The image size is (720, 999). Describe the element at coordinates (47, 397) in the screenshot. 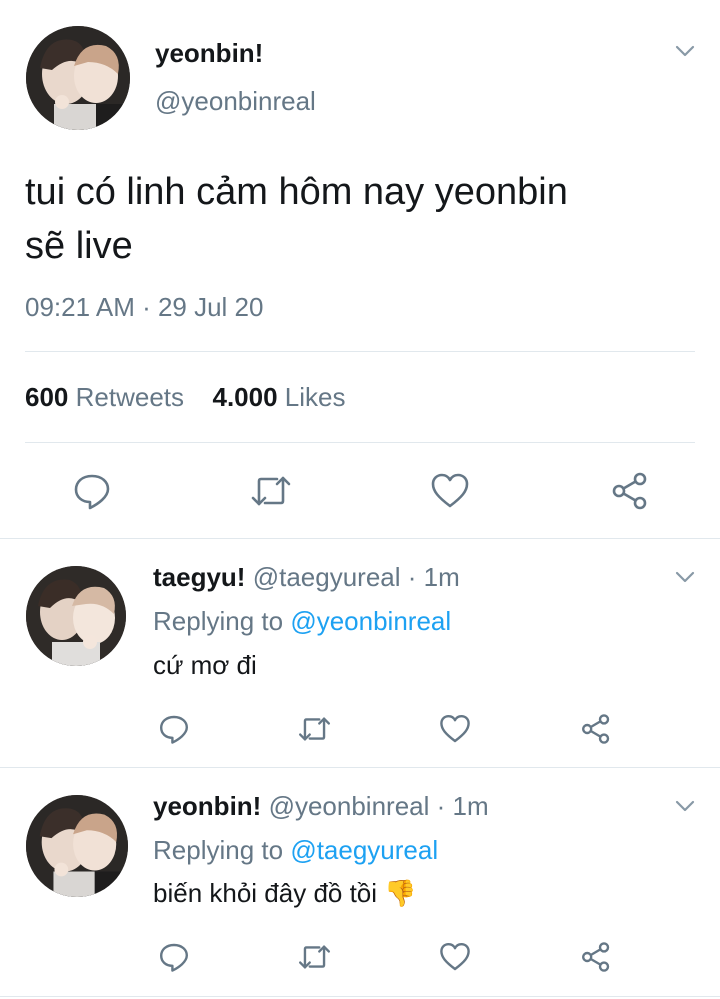

I see `retweets-count: 600` at that location.